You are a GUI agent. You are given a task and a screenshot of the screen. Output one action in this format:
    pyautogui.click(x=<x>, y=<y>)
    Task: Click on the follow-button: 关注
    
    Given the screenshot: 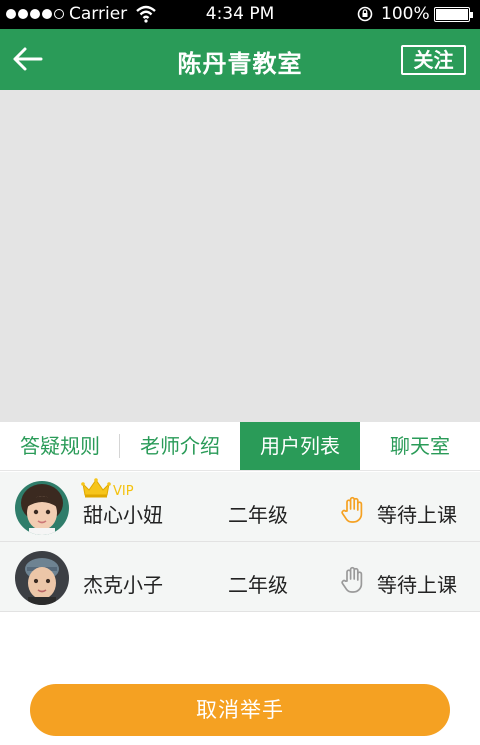 What is the action you would take?
    pyautogui.click(x=433, y=60)
    